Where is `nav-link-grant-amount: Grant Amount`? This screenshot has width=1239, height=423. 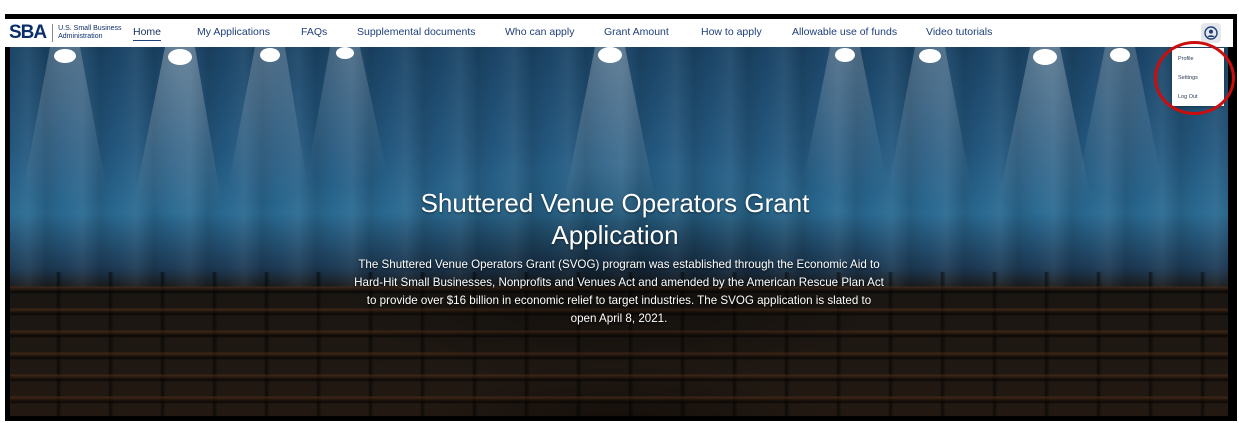 nav-link-grant-amount: Grant Amount is located at coordinates (636, 32).